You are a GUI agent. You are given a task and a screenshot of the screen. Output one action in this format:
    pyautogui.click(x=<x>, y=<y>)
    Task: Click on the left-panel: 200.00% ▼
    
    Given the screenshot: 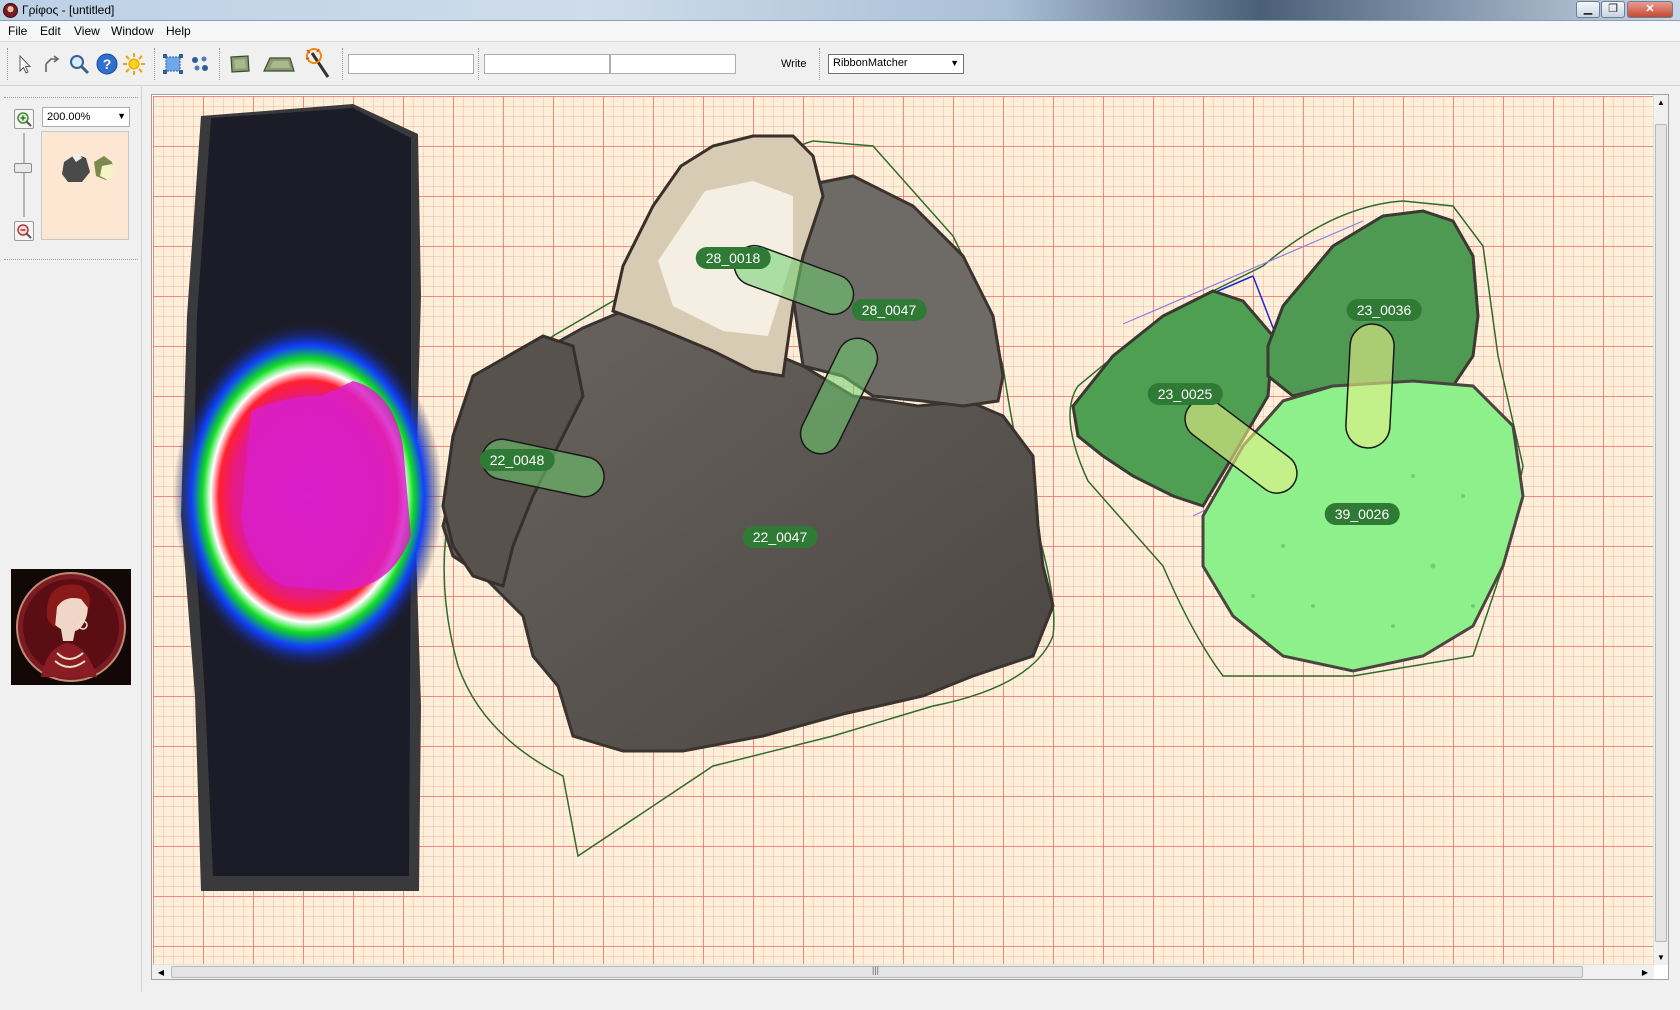 What is the action you would take?
    pyautogui.click(x=71, y=539)
    